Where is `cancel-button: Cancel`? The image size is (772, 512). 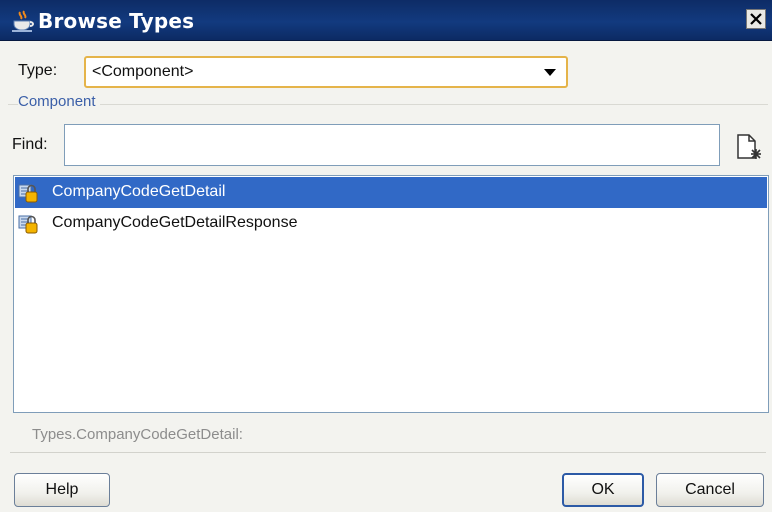 cancel-button: Cancel is located at coordinates (710, 490).